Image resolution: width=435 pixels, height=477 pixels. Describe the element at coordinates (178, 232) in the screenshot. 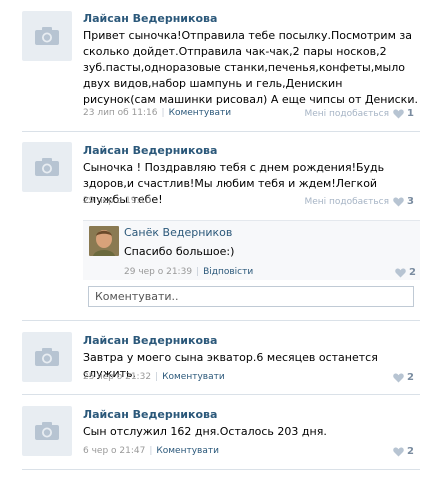

I see `comment-author: Санёк Ведерников` at that location.